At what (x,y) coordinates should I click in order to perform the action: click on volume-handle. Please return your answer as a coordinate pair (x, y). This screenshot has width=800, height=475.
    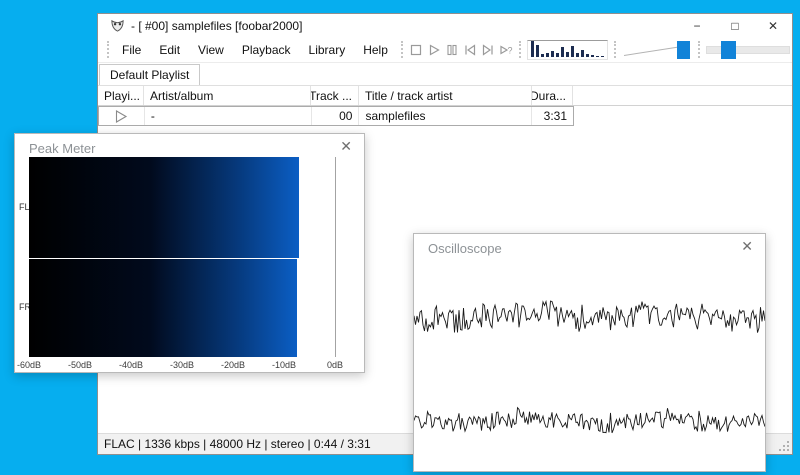
    Looking at the image, I should click on (683, 49).